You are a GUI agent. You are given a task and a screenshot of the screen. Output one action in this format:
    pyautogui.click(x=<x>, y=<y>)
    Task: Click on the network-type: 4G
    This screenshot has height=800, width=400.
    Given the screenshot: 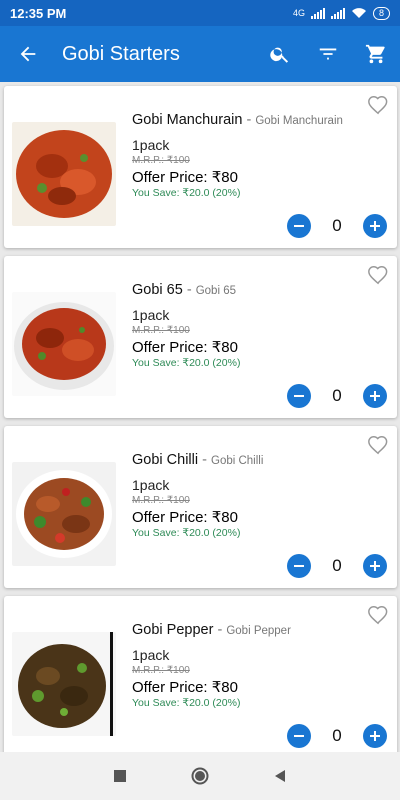 What is the action you would take?
    pyautogui.click(x=298, y=13)
    